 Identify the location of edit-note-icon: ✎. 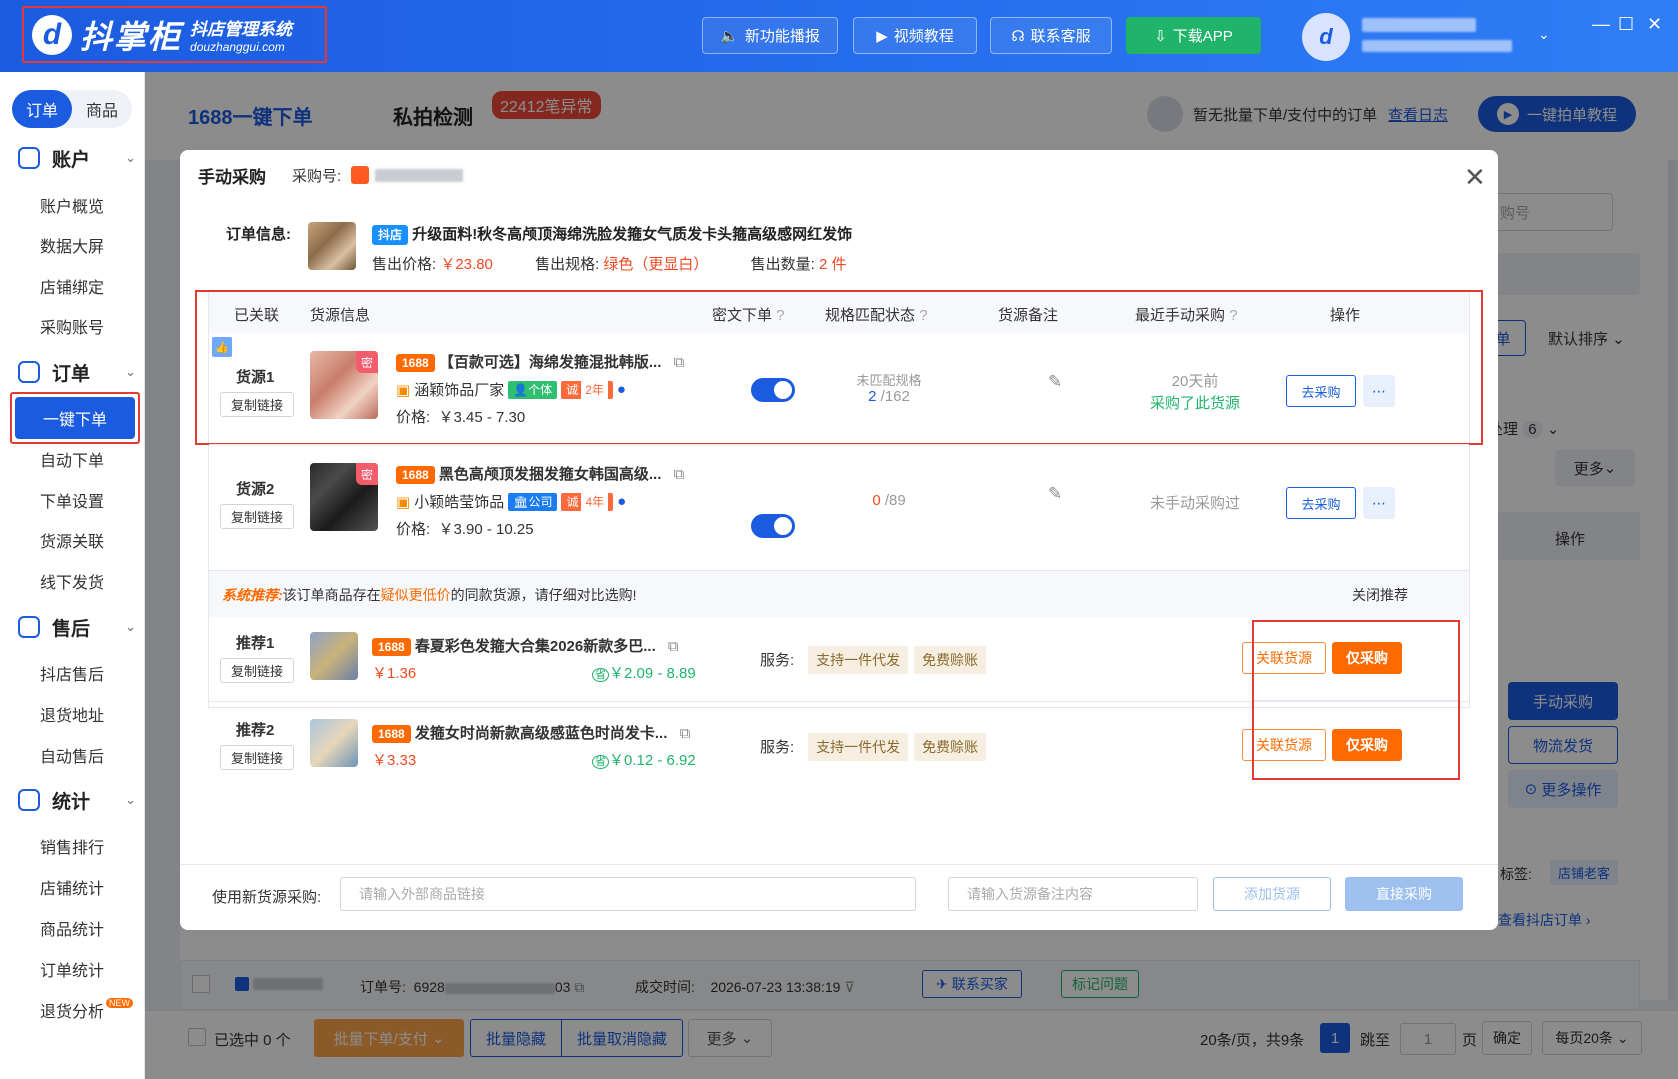
(1055, 494).